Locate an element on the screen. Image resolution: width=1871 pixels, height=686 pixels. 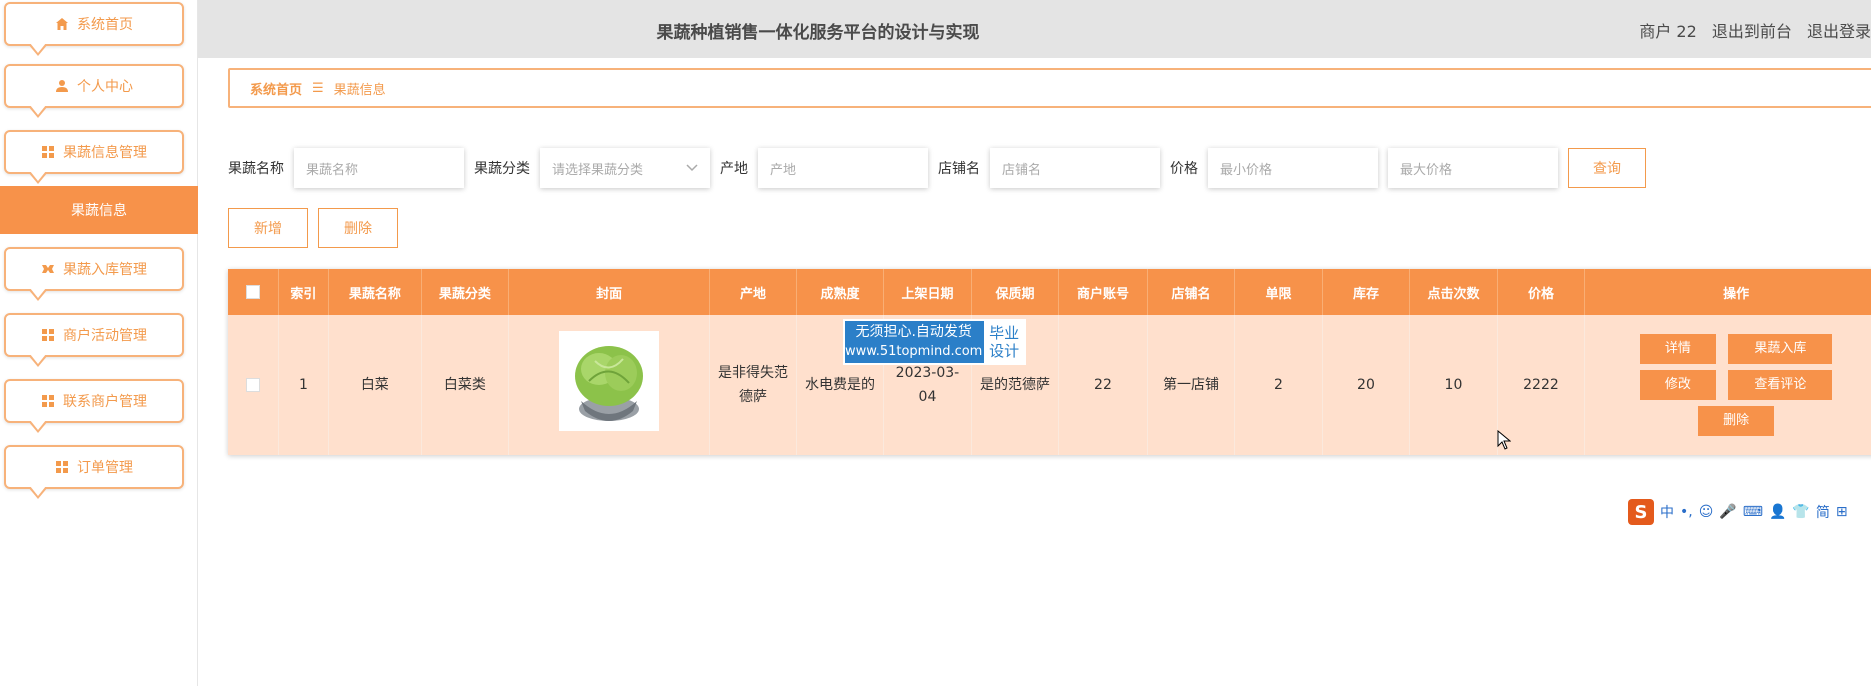
cabbage-image is located at coordinates (609, 381).